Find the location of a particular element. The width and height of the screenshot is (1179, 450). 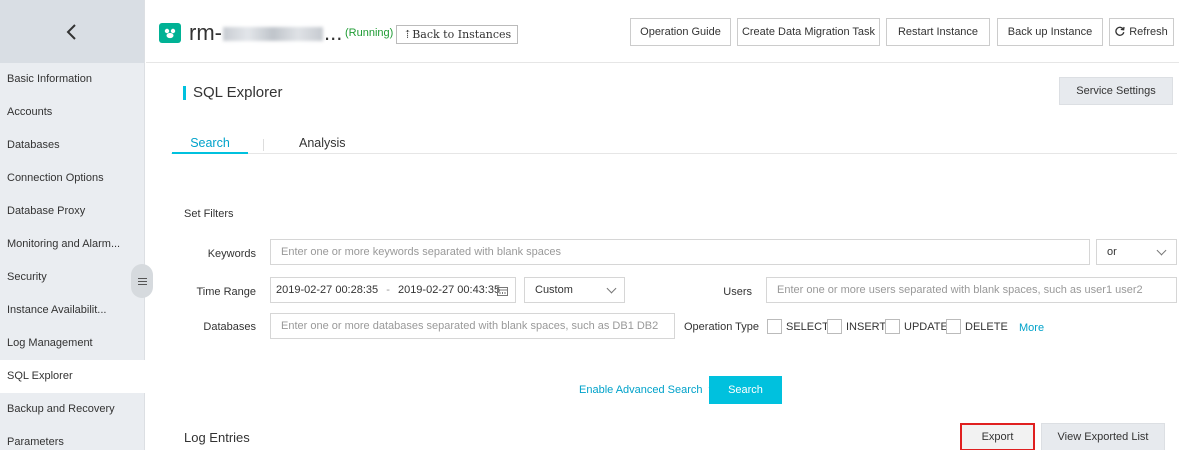

more-operation-types-link: More is located at coordinates (1031, 328).